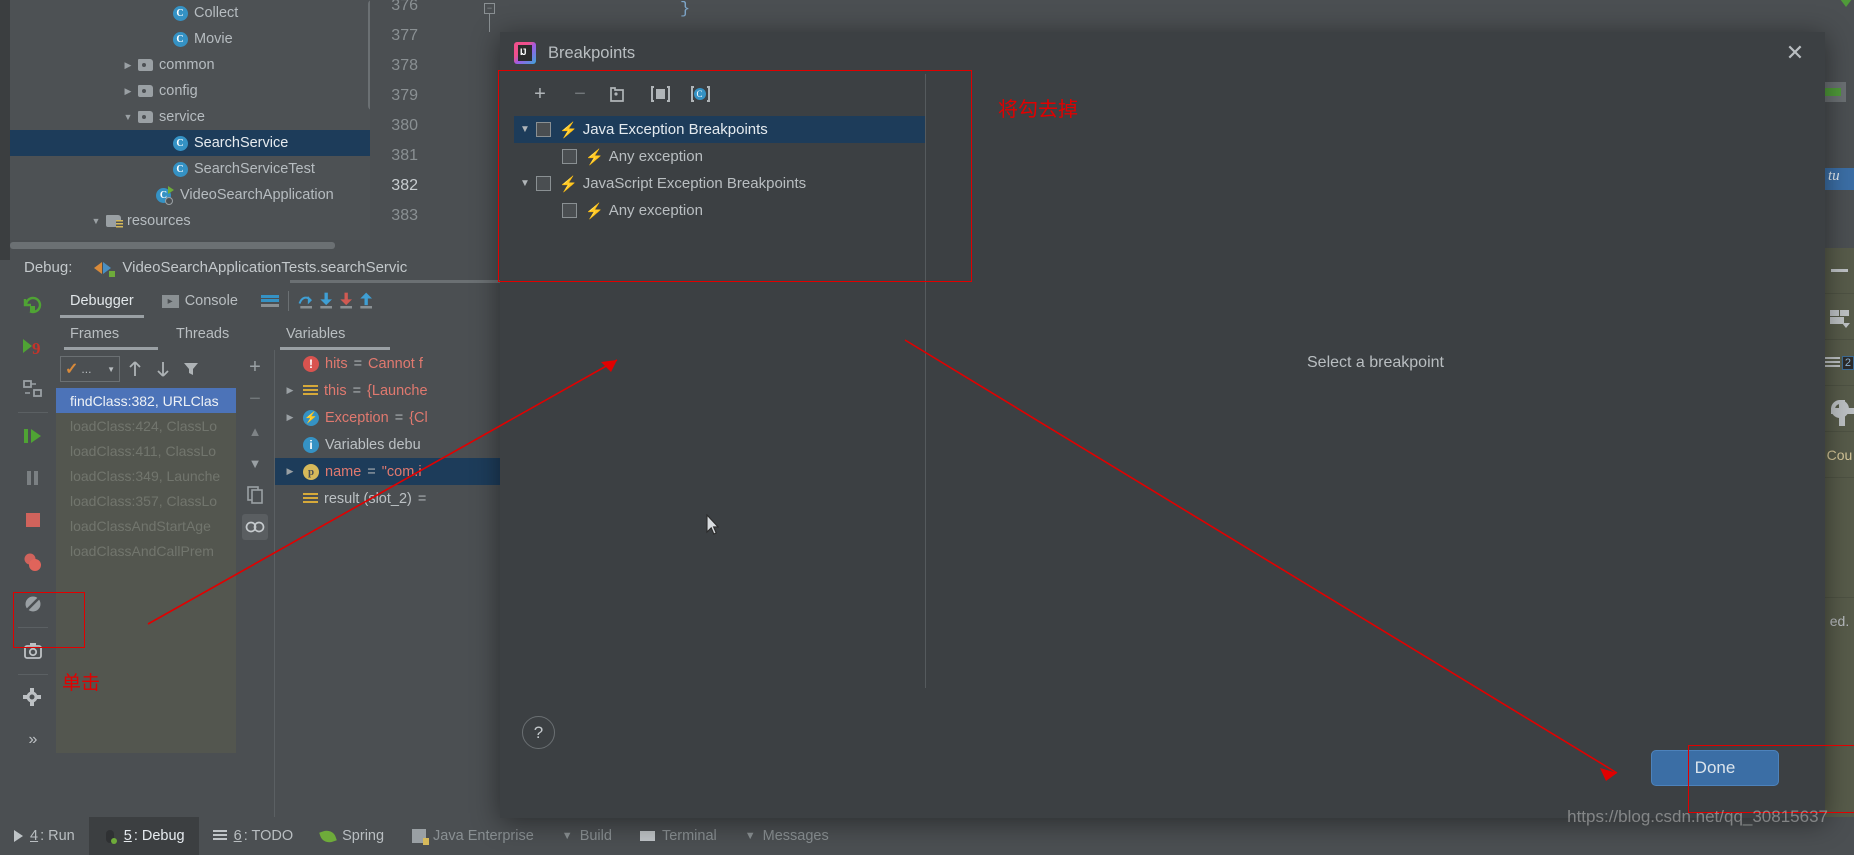 The width and height of the screenshot is (1854, 855). I want to click on project-tree-horizontal-scrollbar, so click(190, 245).